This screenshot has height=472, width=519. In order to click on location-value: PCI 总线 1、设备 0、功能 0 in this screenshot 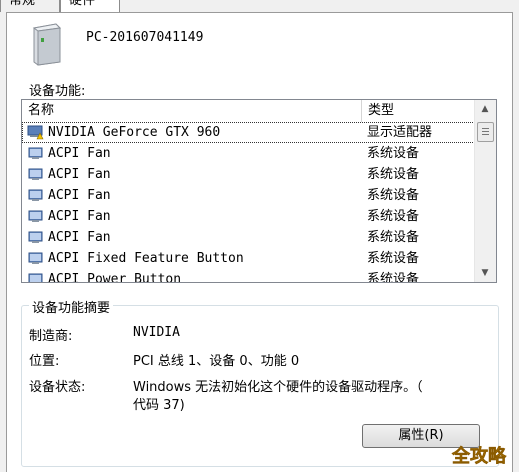, I will do `click(216, 361)`.